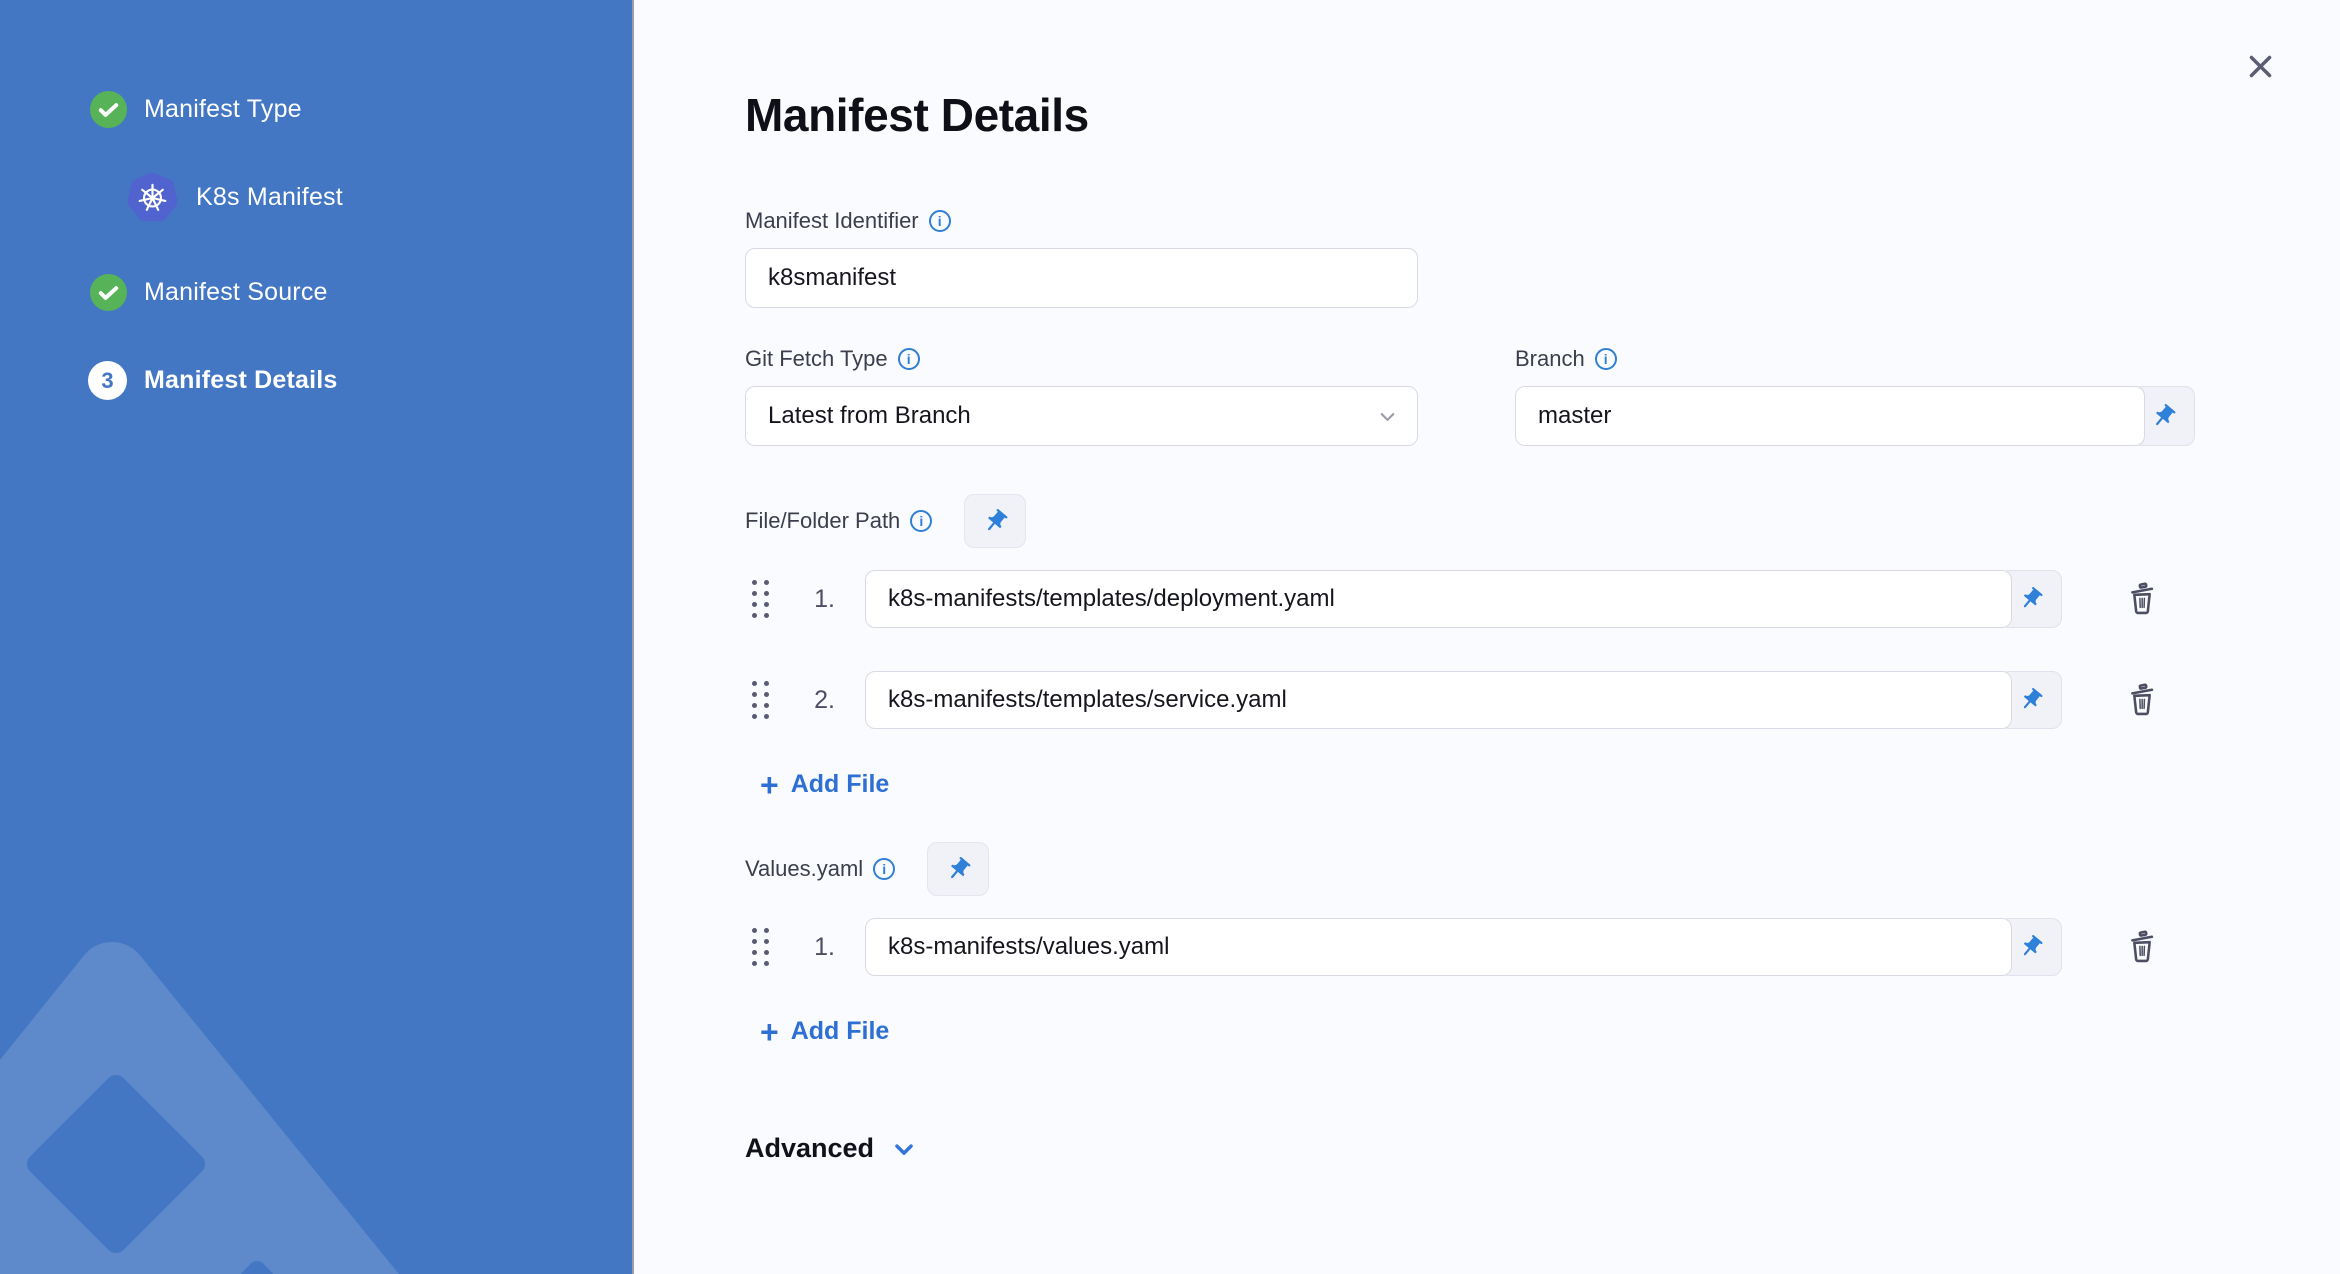 The image size is (2340, 1274). Describe the element at coordinates (816, 358) in the screenshot. I see `git-fetch-type-label: Git Fetch Type` at that location.